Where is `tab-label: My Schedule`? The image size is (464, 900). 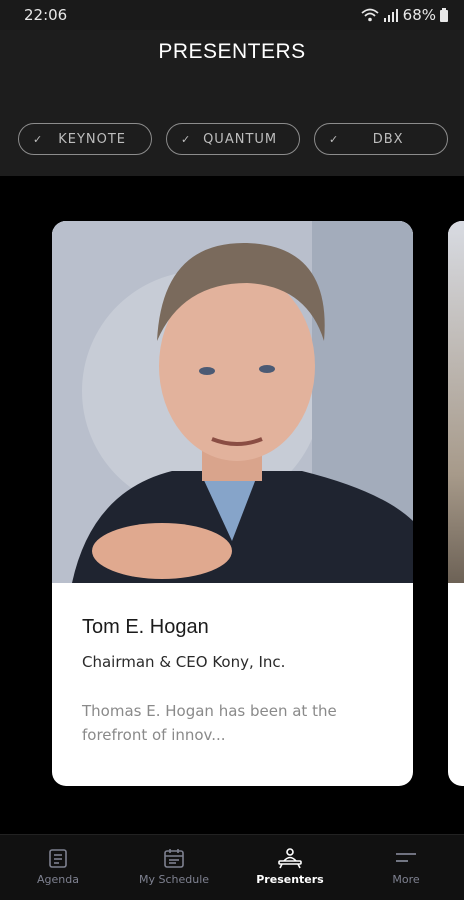
tab-label: My Schedule is located at coordinates (174, 879).